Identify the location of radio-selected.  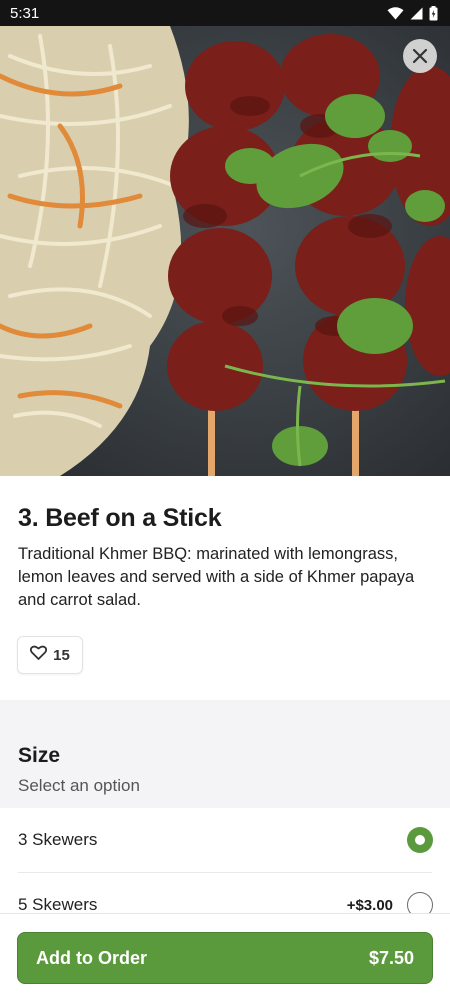
(420, 840).